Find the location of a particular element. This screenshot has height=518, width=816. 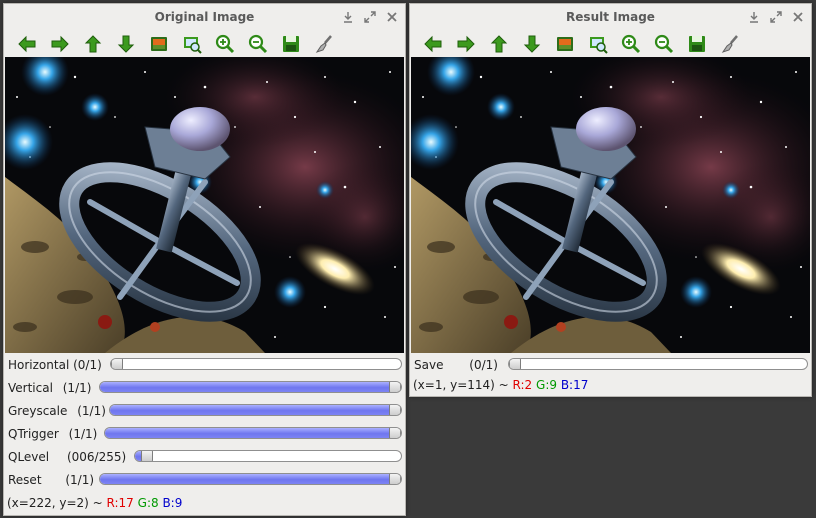

slider-horizontal: Horizontal (0/1) is located at coordinates (205, 365).